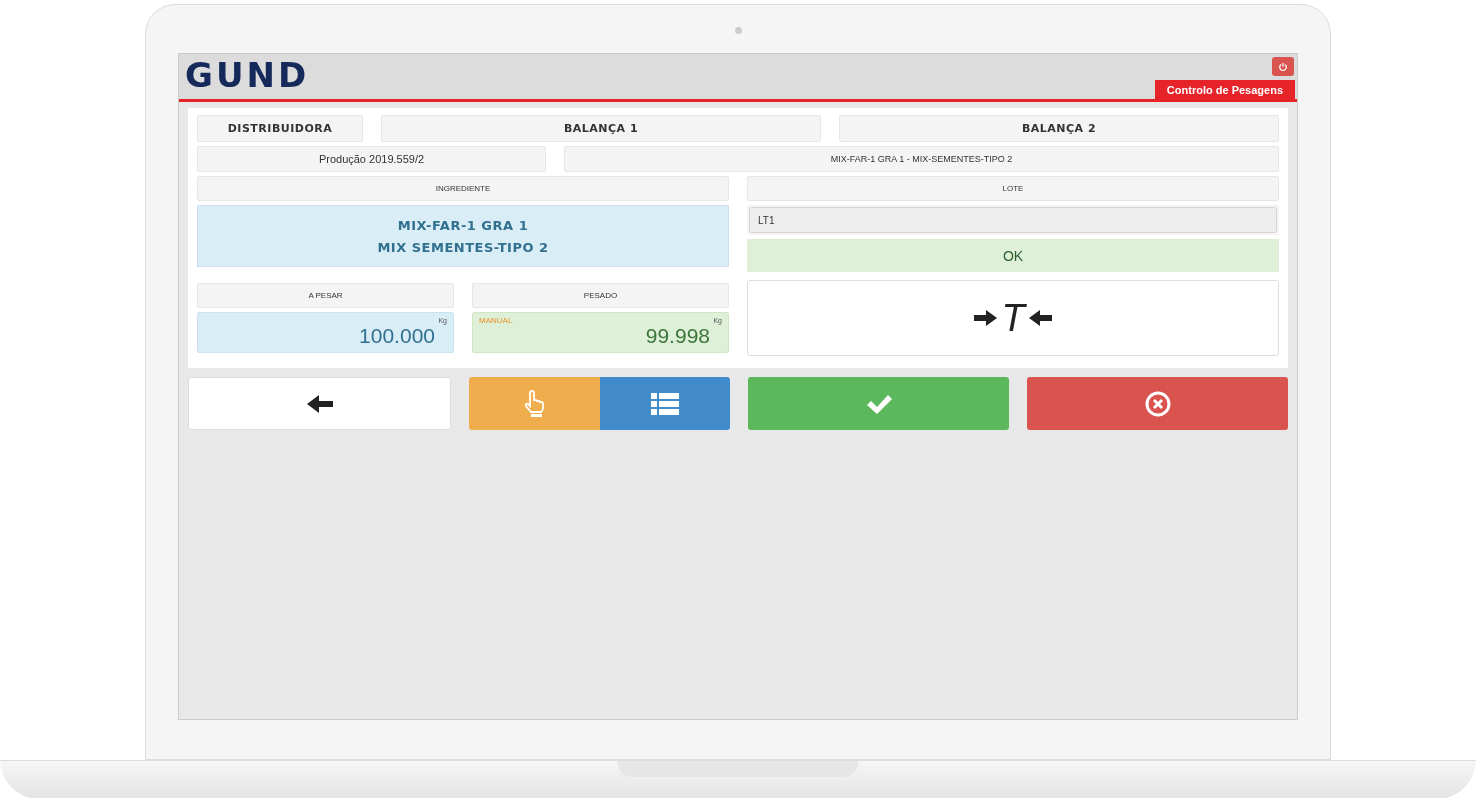 The image size is (1476, 798). Describe the element at coordinates (397, 336) in the screenshot. I see `to-weigh-value: 100.000` at that location.